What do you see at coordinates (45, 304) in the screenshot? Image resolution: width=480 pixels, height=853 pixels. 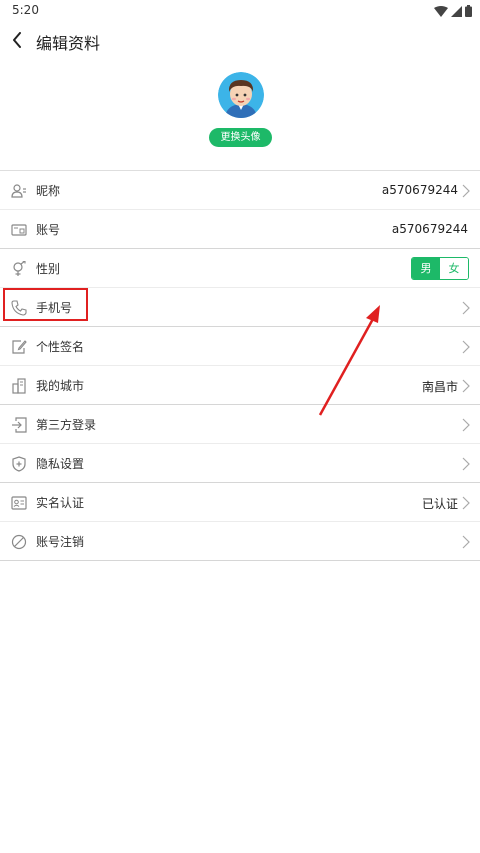 I see `annotation-highlight-box` at bounding box center [45, 304].